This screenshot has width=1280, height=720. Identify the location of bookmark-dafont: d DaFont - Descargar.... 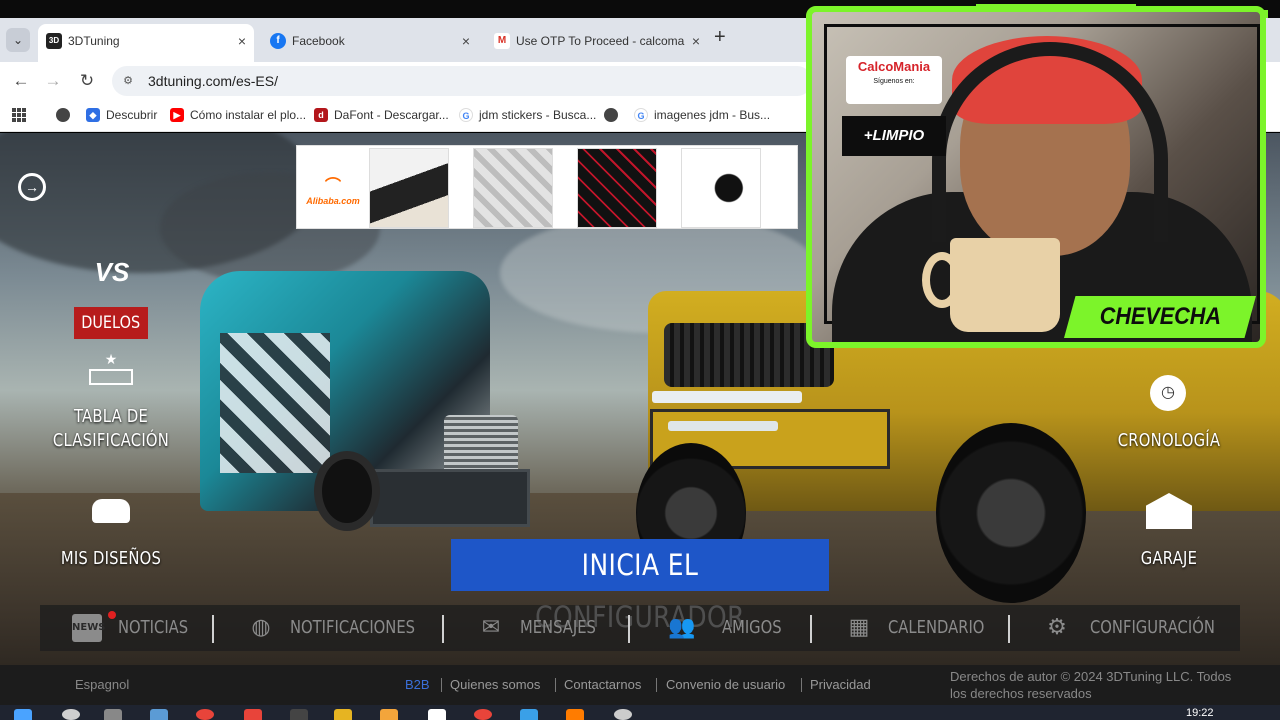
(381, 115).